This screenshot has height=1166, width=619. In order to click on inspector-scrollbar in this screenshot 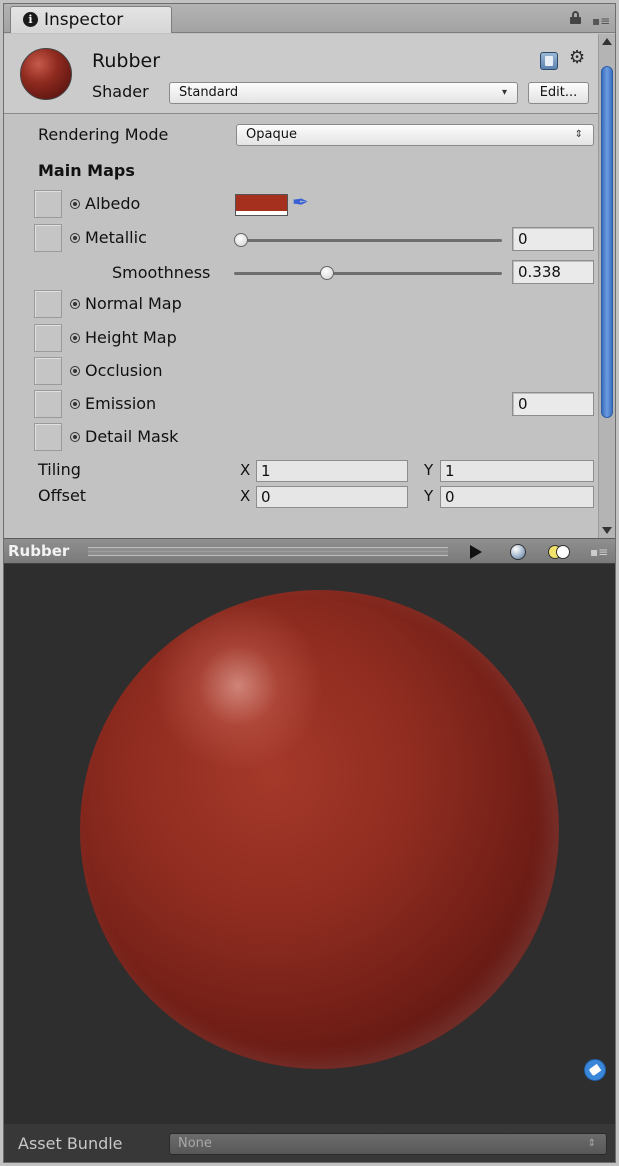, I will do `click(606, 286)`.